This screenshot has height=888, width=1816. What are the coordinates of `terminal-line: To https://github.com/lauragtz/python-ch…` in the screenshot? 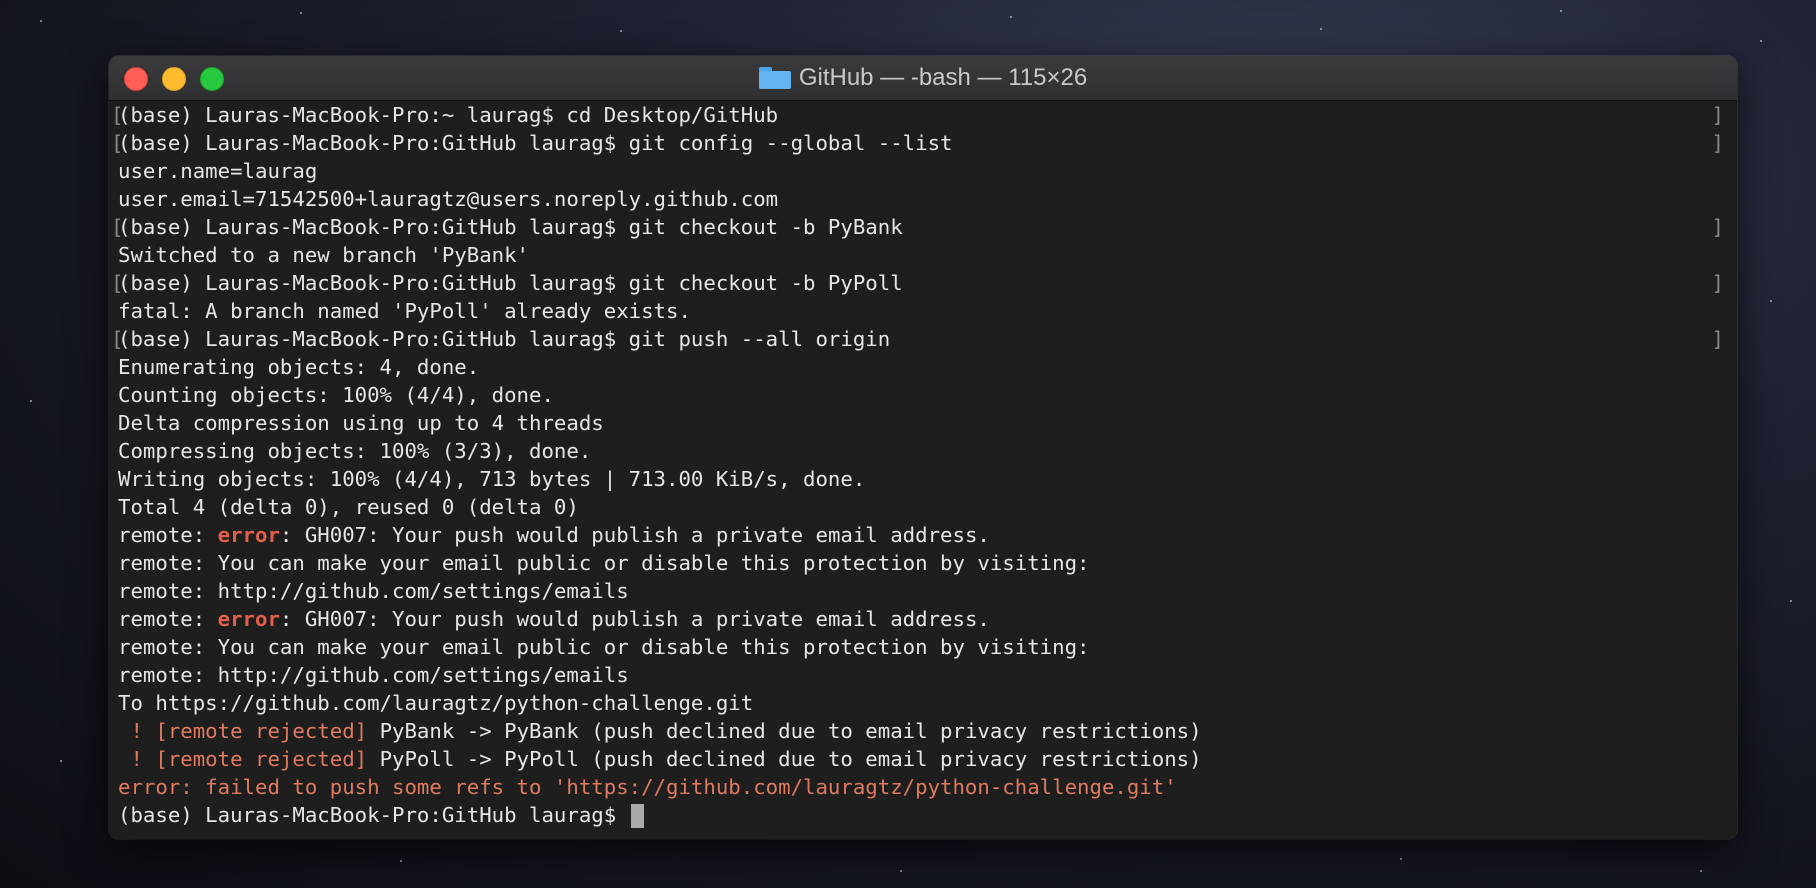 It's located at (436, 703).